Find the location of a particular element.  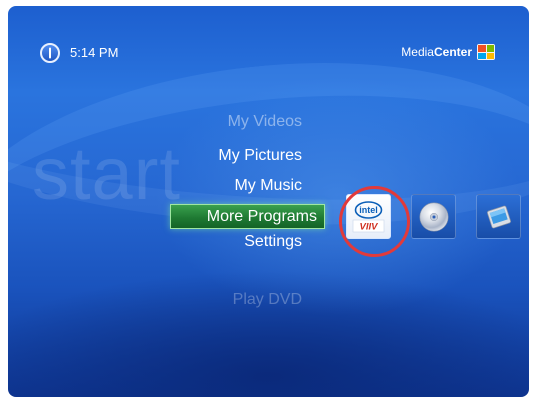

power-icon is located at coordinates (50, 53).